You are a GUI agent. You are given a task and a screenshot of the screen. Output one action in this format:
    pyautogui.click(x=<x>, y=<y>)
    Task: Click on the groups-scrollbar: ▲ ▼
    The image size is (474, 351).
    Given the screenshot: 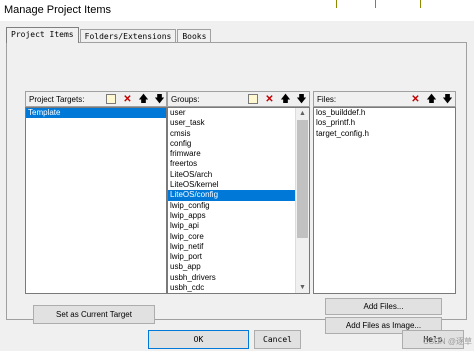 What is the action you would take?
    pyautogui.click(x=302, y=200)
    